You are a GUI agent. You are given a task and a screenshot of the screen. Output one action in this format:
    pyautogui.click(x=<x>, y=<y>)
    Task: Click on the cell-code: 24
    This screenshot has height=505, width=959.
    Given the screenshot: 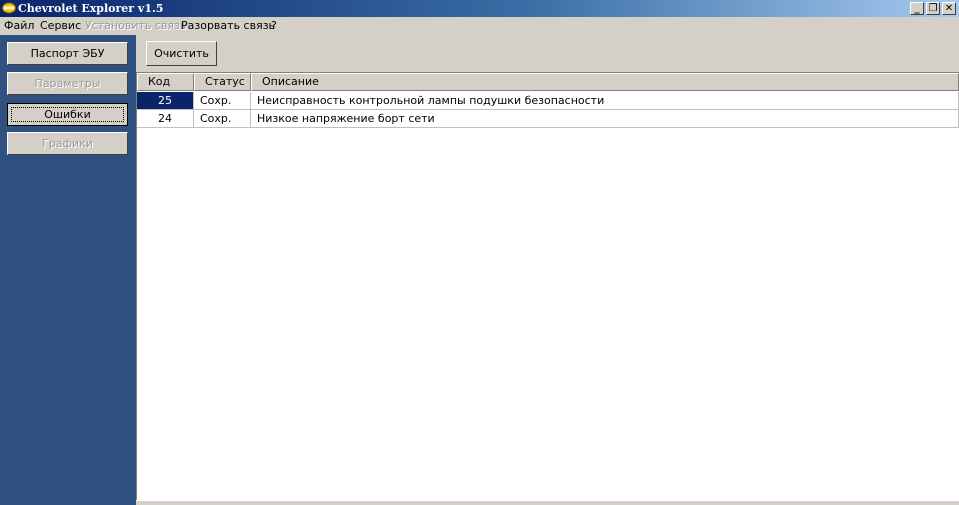 What is the action you would take?
    pyautogui.click(x=165, y=119)
    